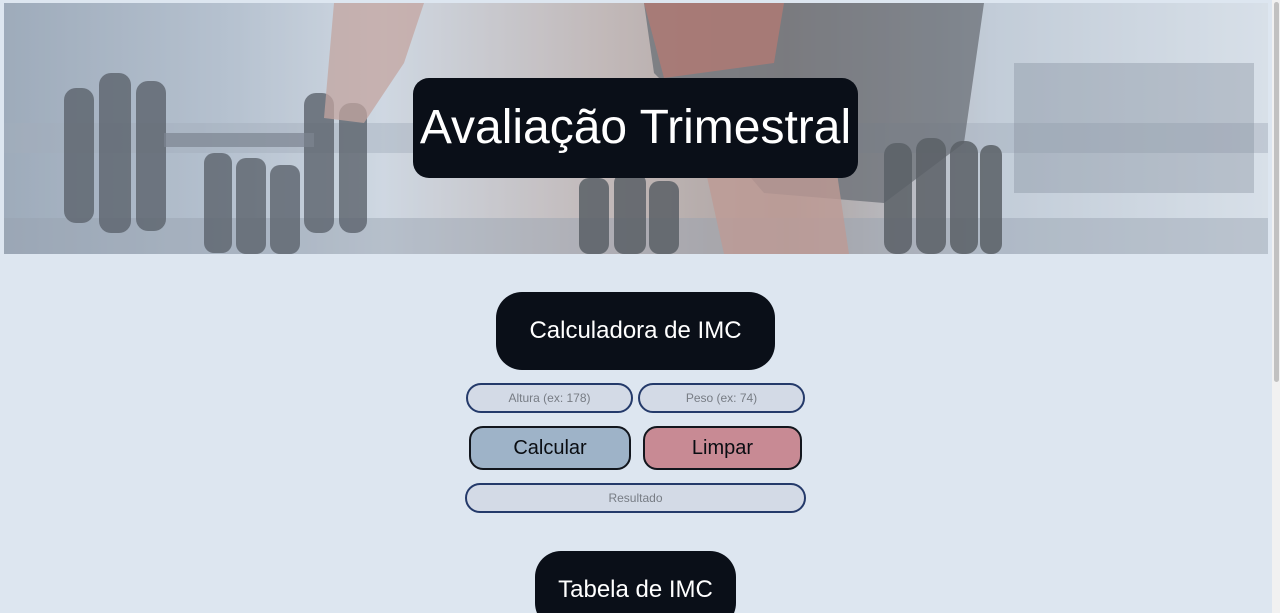  What do you see at coordinates (635, 331) in the screenshot?
I see `calculator-title: Calculadora de IMC` at bounding box center [635, 331].